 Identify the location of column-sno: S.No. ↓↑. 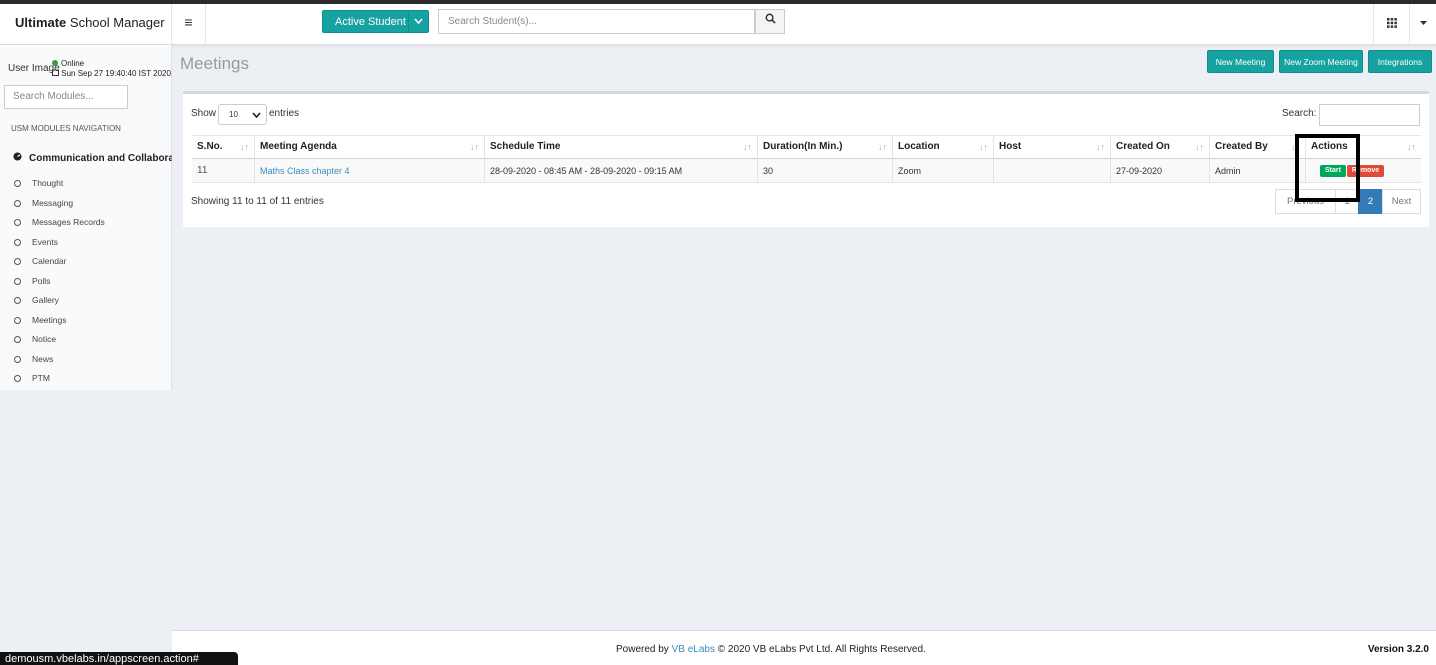
(223, 147).